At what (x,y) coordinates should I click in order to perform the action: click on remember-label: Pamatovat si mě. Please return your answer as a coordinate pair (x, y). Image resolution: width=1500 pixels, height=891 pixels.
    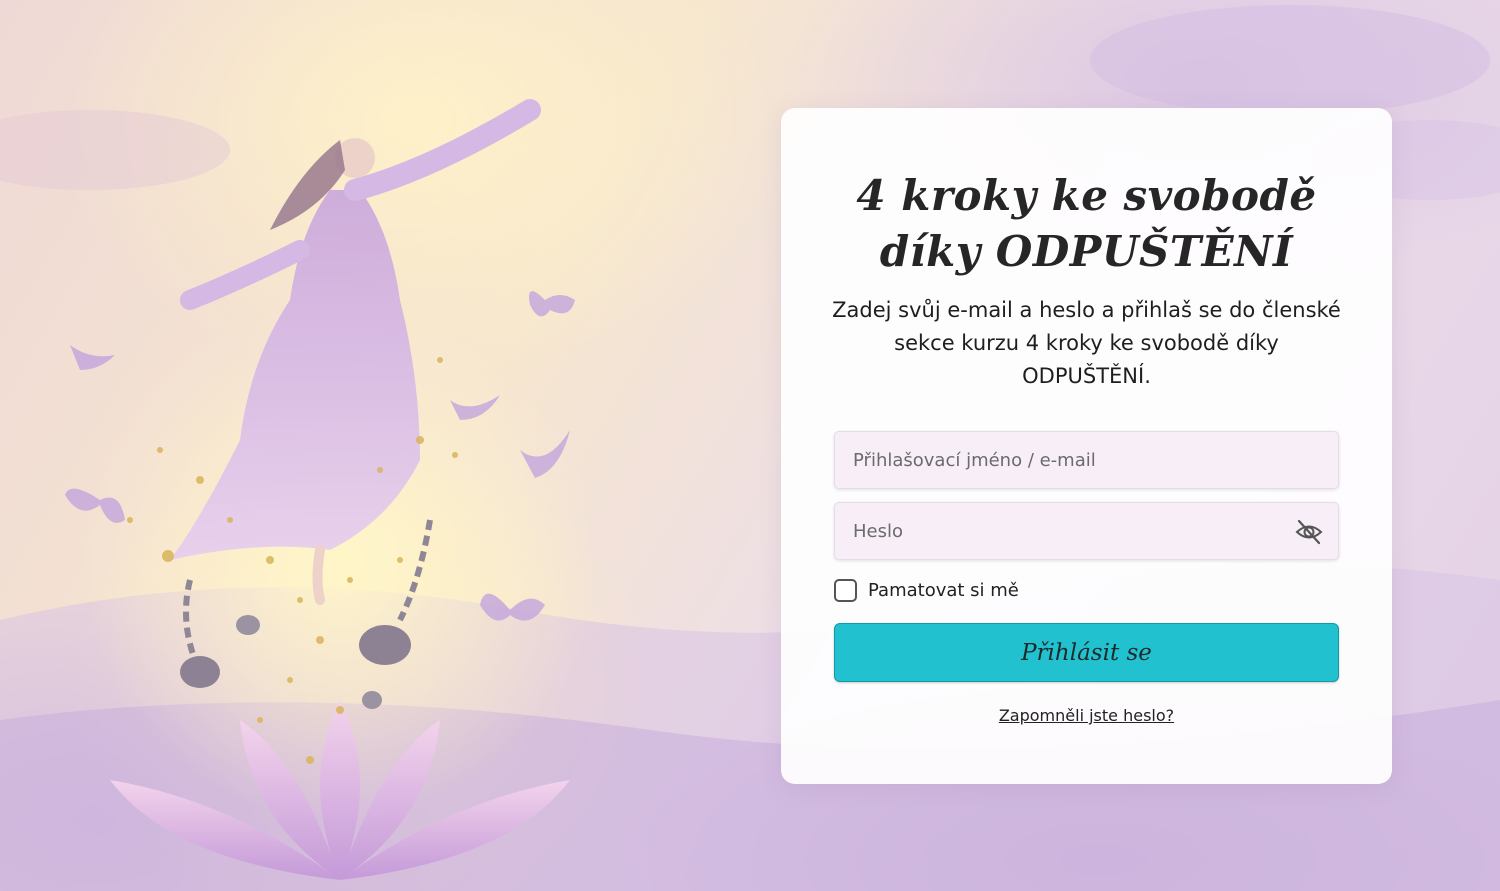
    Looking at the image, I should click on (943, 590).